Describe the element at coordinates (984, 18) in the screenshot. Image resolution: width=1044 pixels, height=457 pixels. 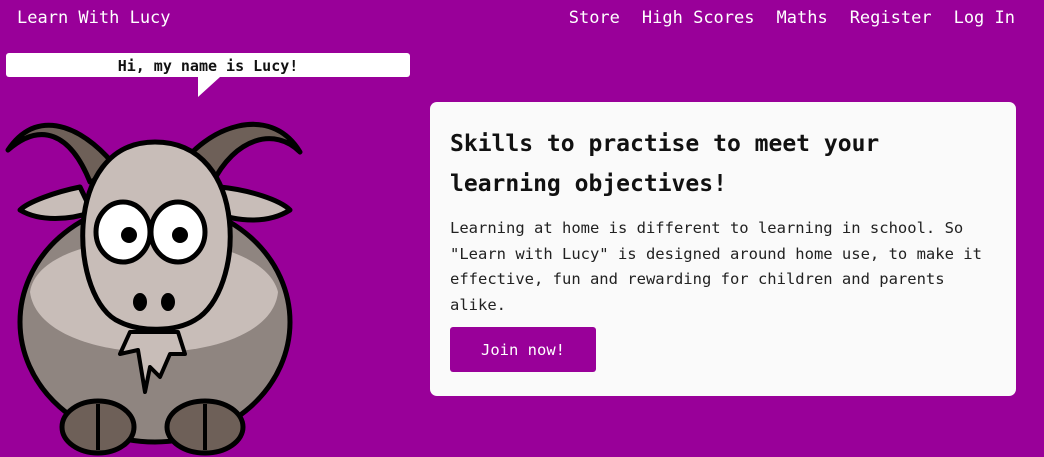
I see `nav-link-log-in: Log In` at that location.